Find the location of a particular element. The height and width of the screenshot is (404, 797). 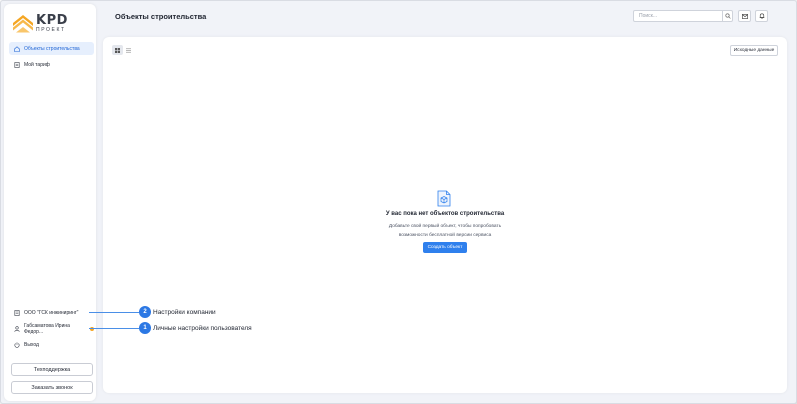

list-icon is located at coordinates (128, 50).